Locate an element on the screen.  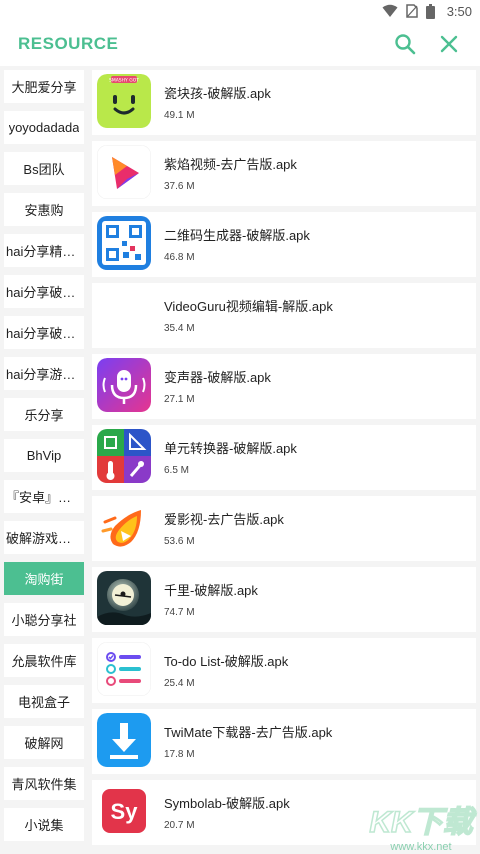
app-name: 紫焰视频-去广告版.apk is located at coordinates (230, 164).